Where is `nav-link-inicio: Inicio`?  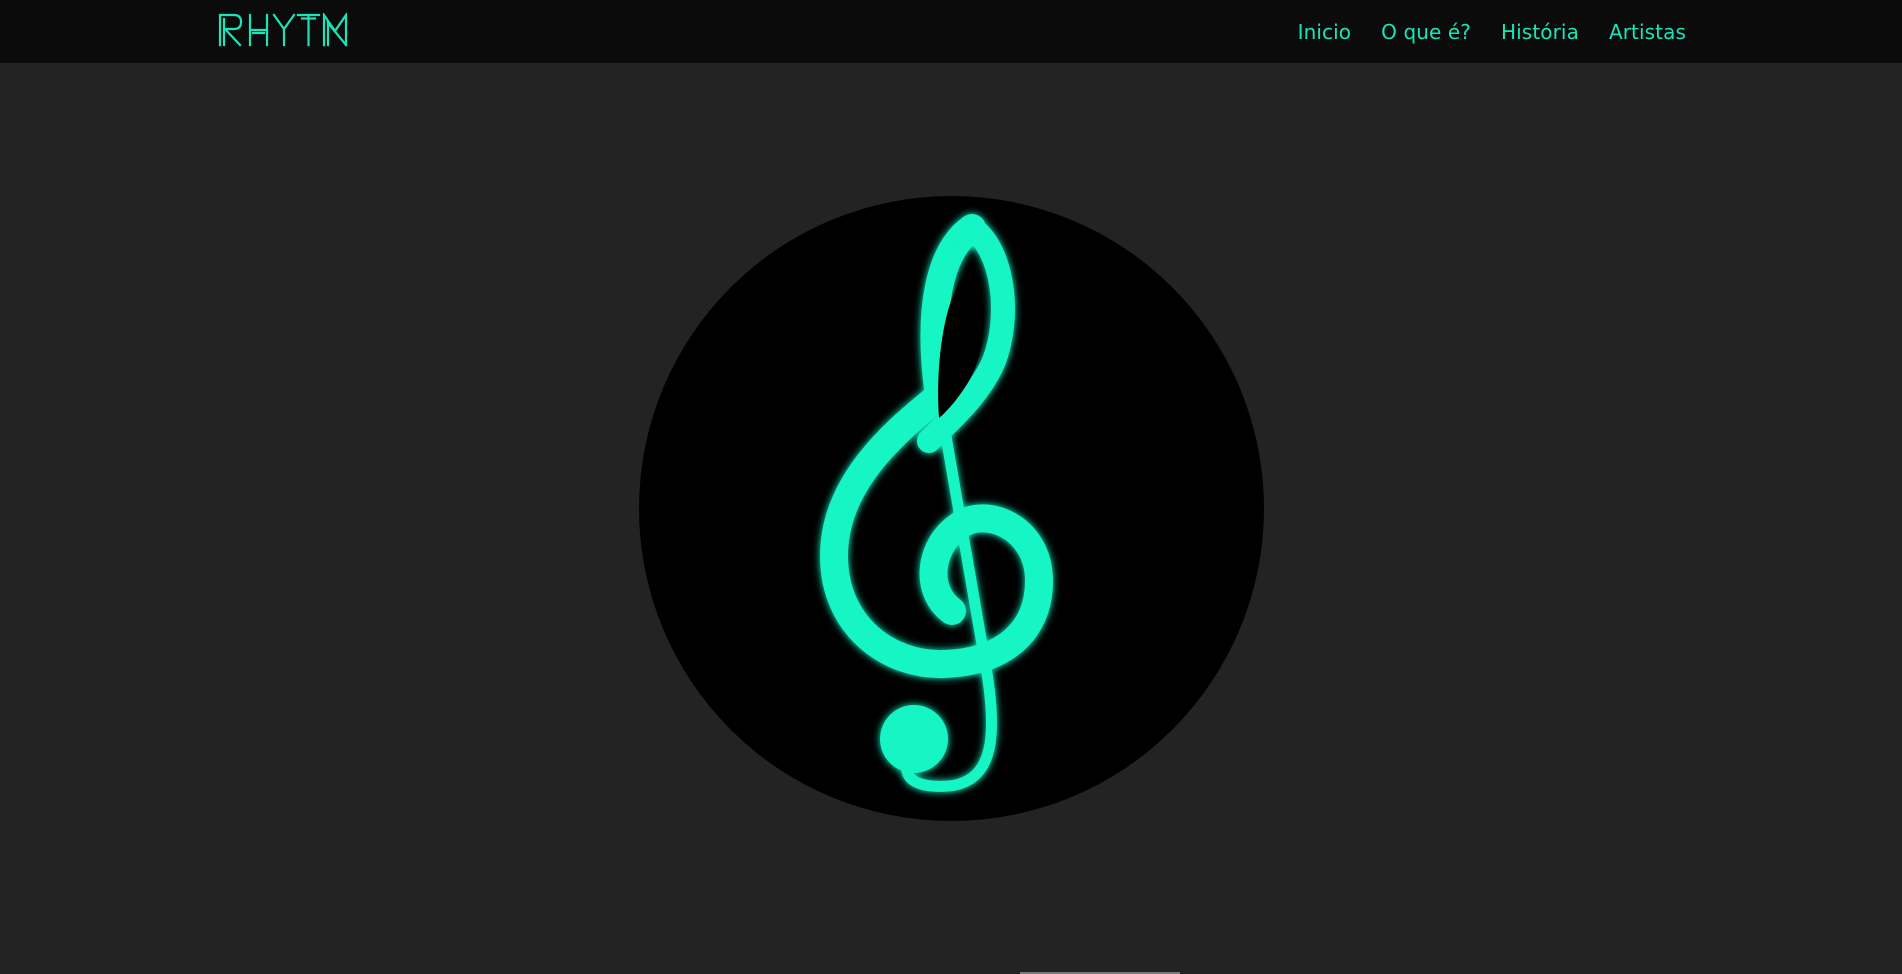 nav-link-inicio: Inicio is located at coordinates (1325, 32).